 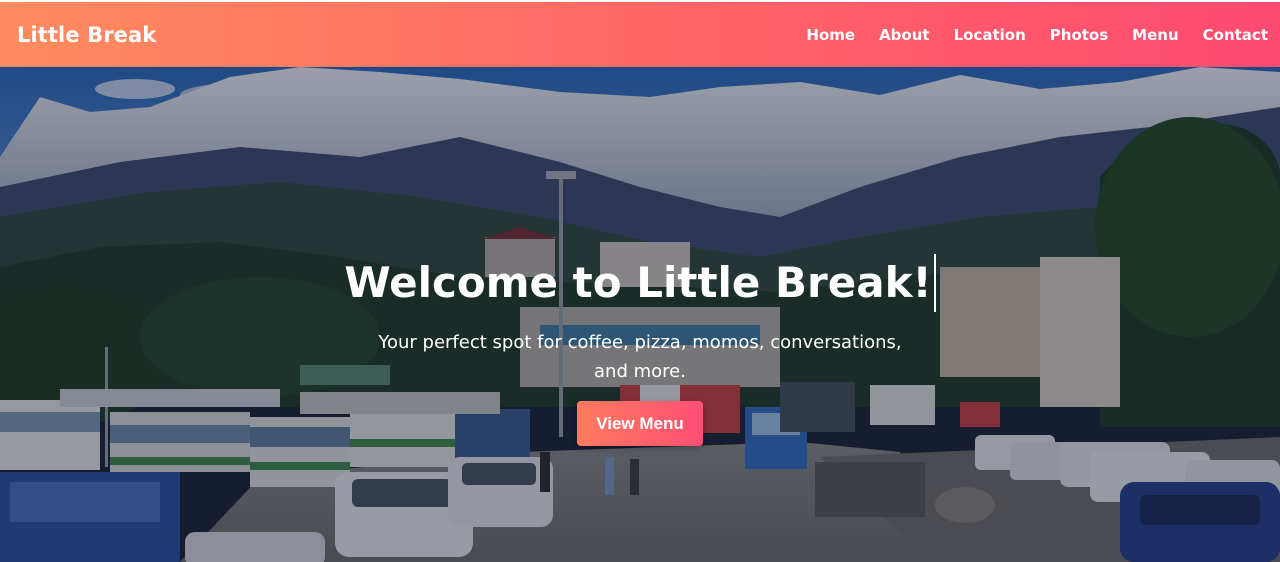 I want to click on typing-caret, so click(x=934, y=282).